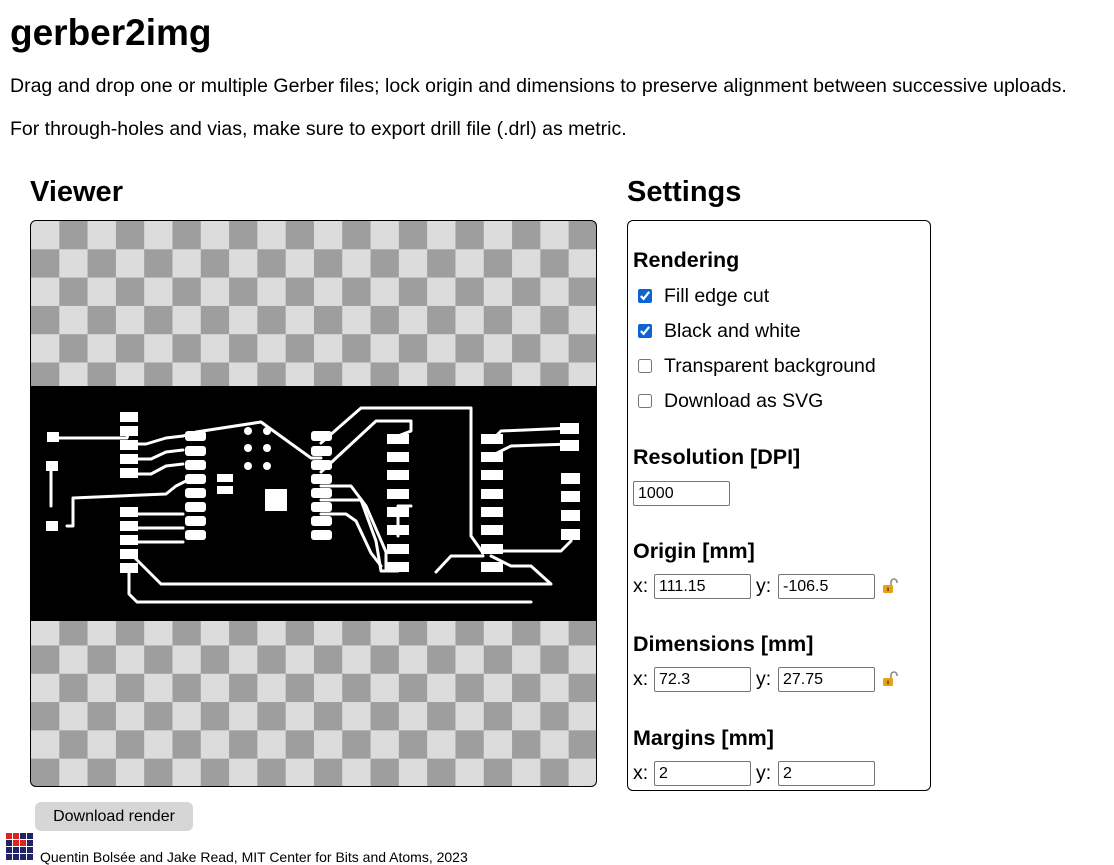 The image size is (1114, 865). I want to click on fill-edge-cut-option: Fill edge cut, so click(703, 296).